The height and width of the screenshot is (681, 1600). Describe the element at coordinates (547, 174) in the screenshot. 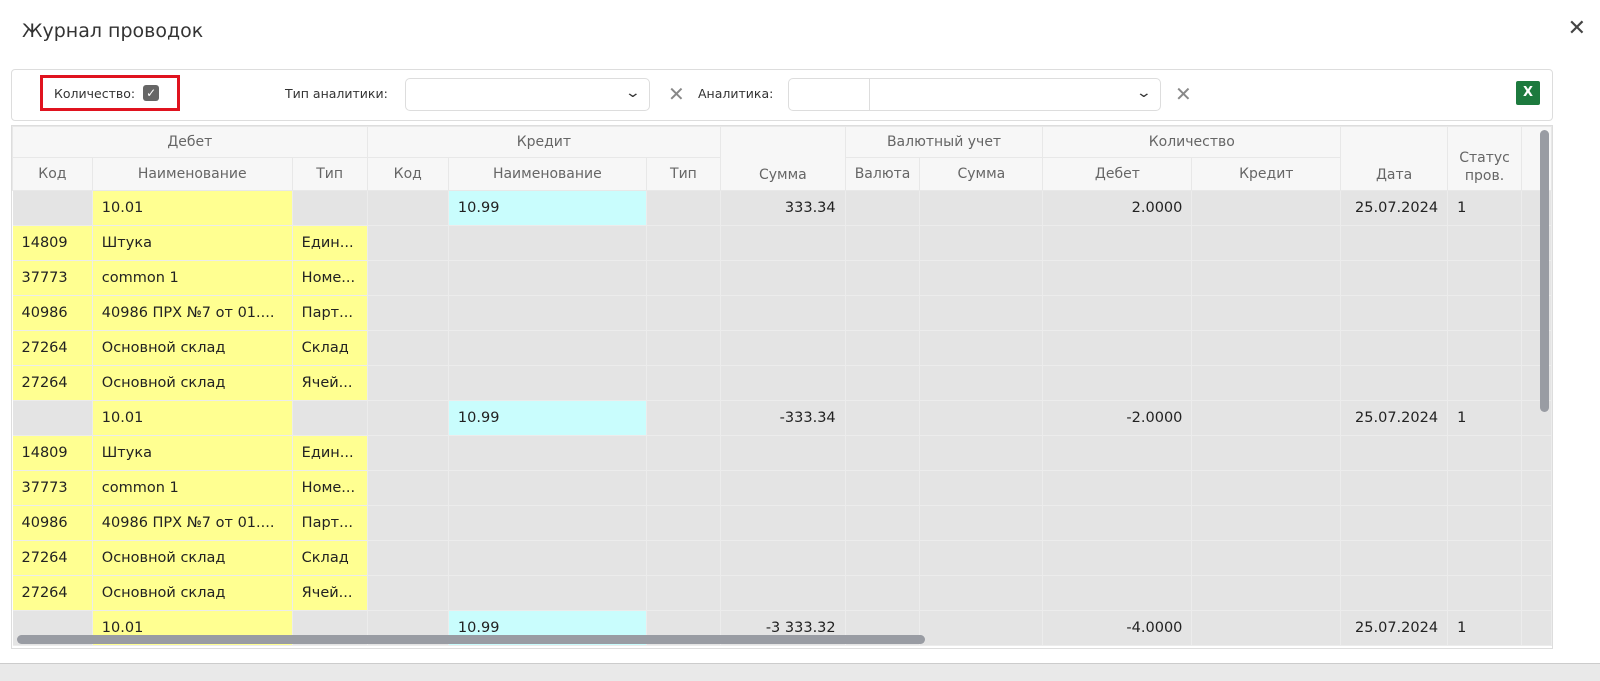

I see `header-credit-name: Наименование` at that location.